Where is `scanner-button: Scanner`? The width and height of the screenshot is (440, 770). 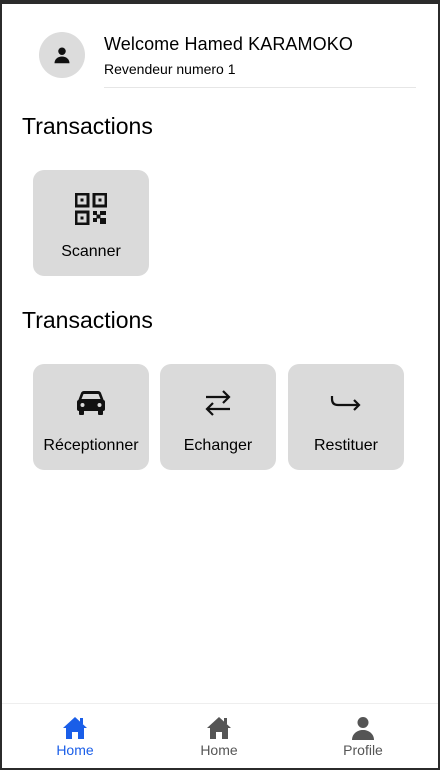
scanner-button: Scanner is located at coordinates (91, 223).